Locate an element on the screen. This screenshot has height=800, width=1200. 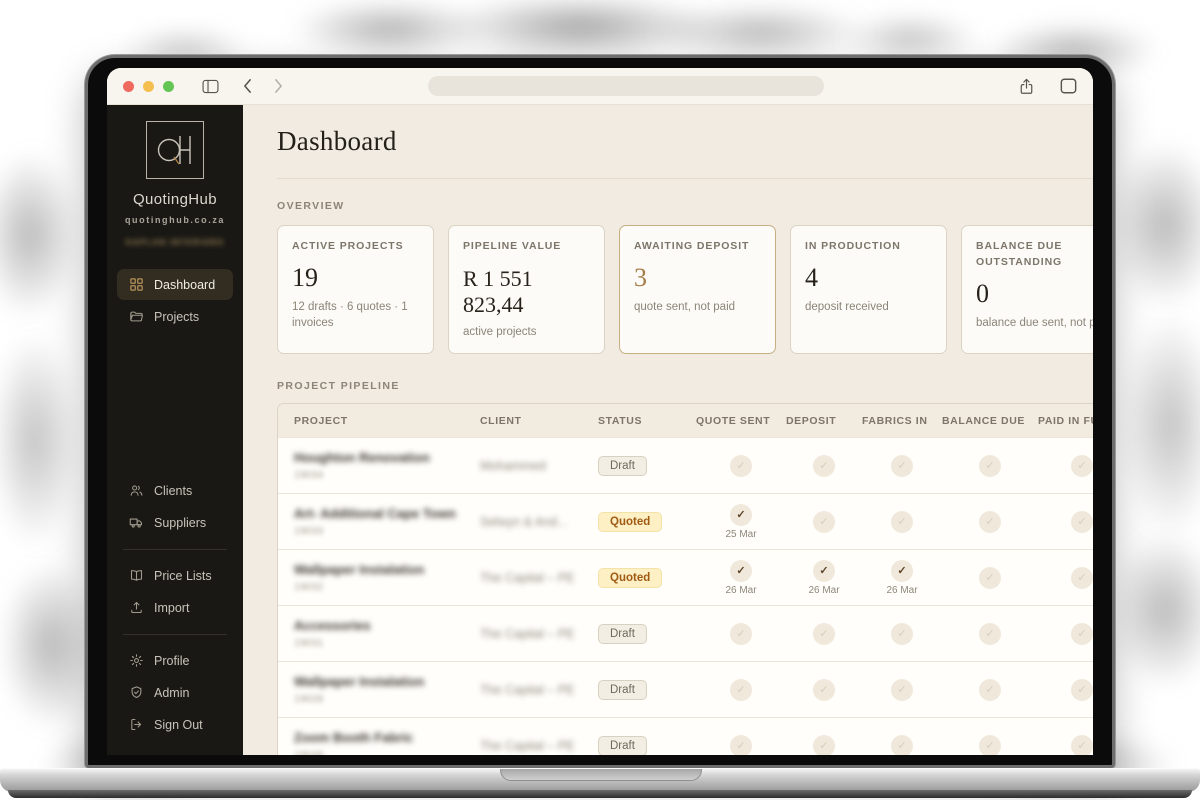
stat-card-label: ACTIVE PROJECTS is located at coordinates (348, 246).